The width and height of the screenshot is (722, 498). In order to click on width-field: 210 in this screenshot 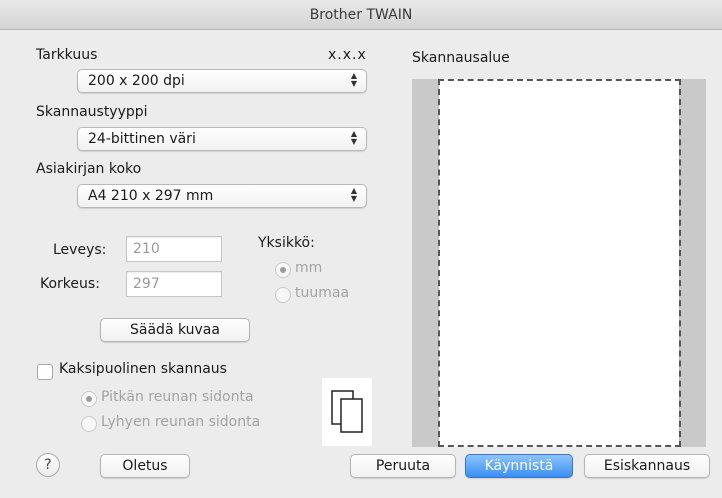, I will do `click(174, 249)`.